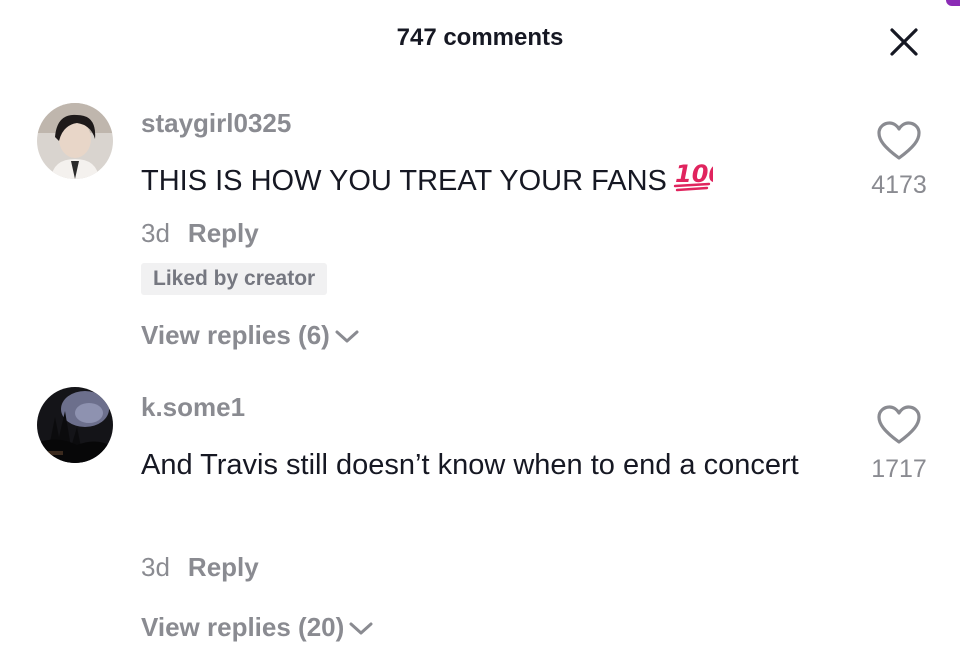 The height and width of the screenshot is (652, 960). I want to click on like-count: 4173, so click(899, 185).